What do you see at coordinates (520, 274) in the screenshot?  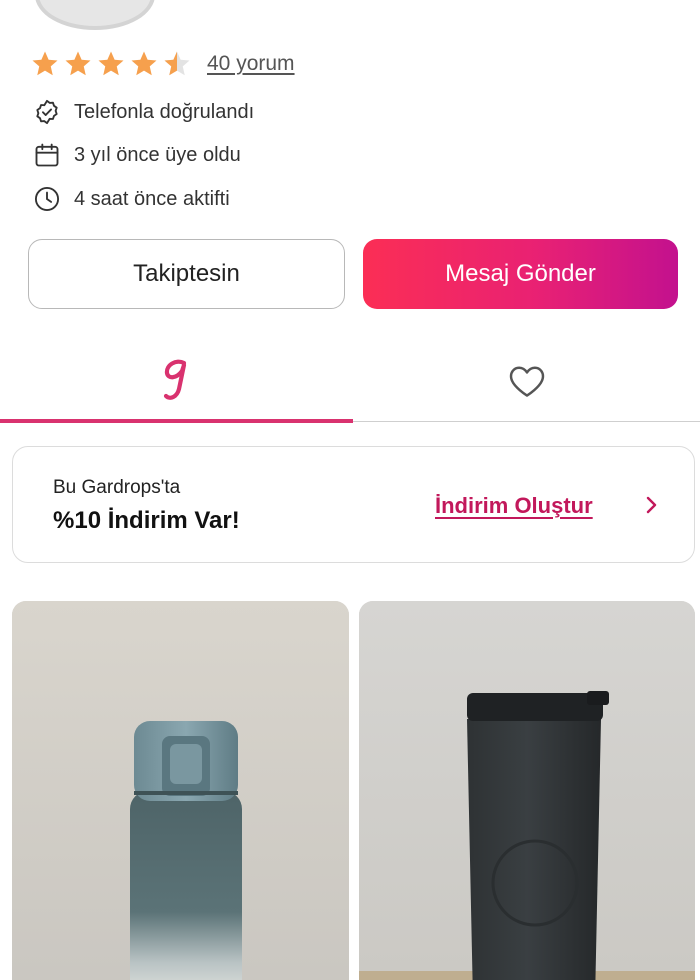 I see `send-message-button: Mesaj Gönder` at bounding box center [520, 274].